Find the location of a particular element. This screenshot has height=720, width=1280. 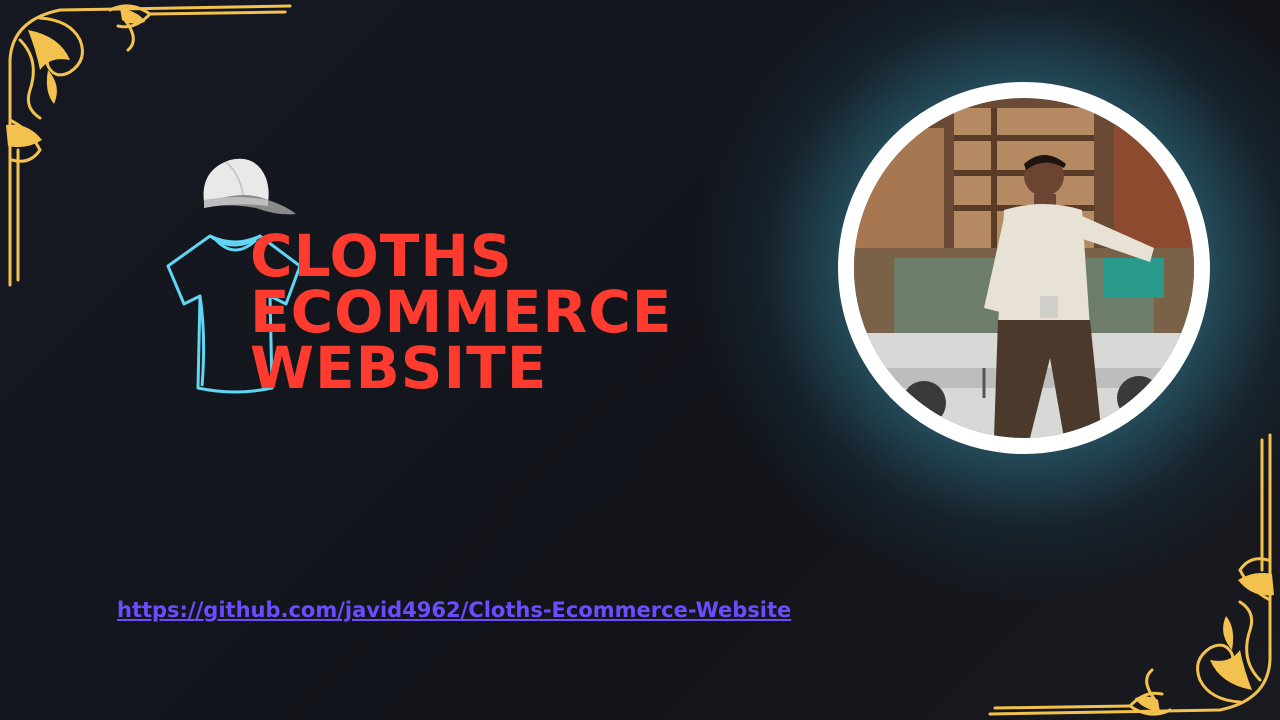

corner-ornament-bottom-right is located at coordinates (1131, 574).